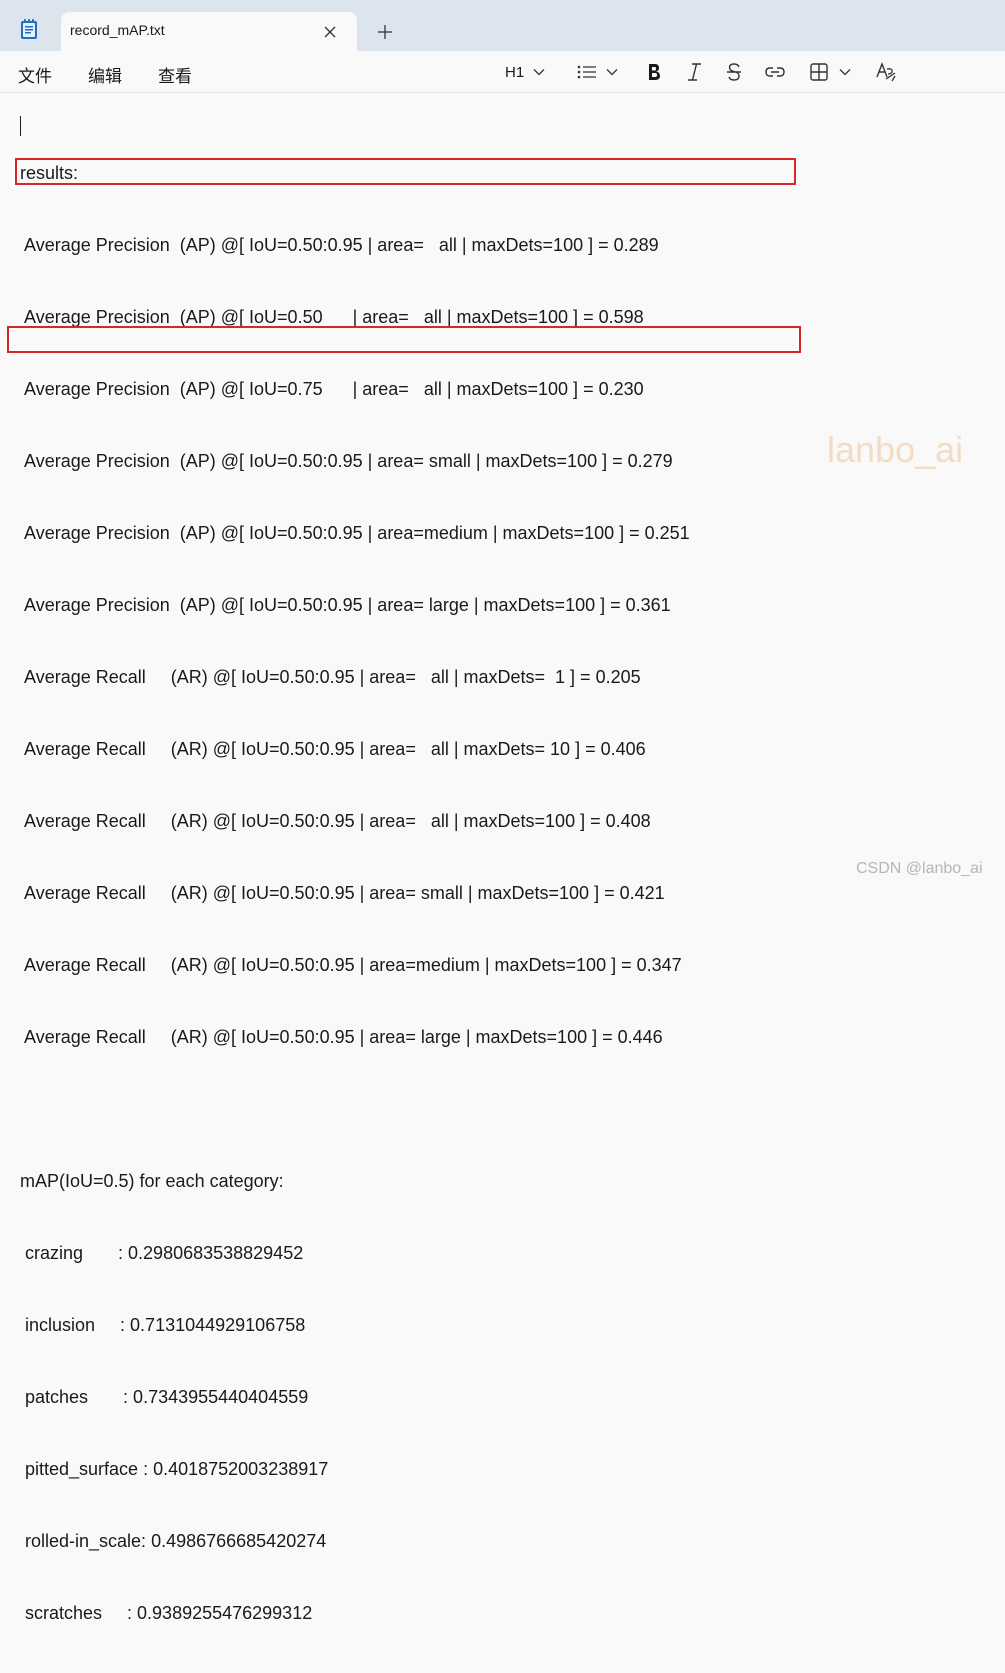  Describe the element at coordinates (174, 1469) in the screenshot. I see `text-line: pitted_surface : 0.4018752003238917` at that location.